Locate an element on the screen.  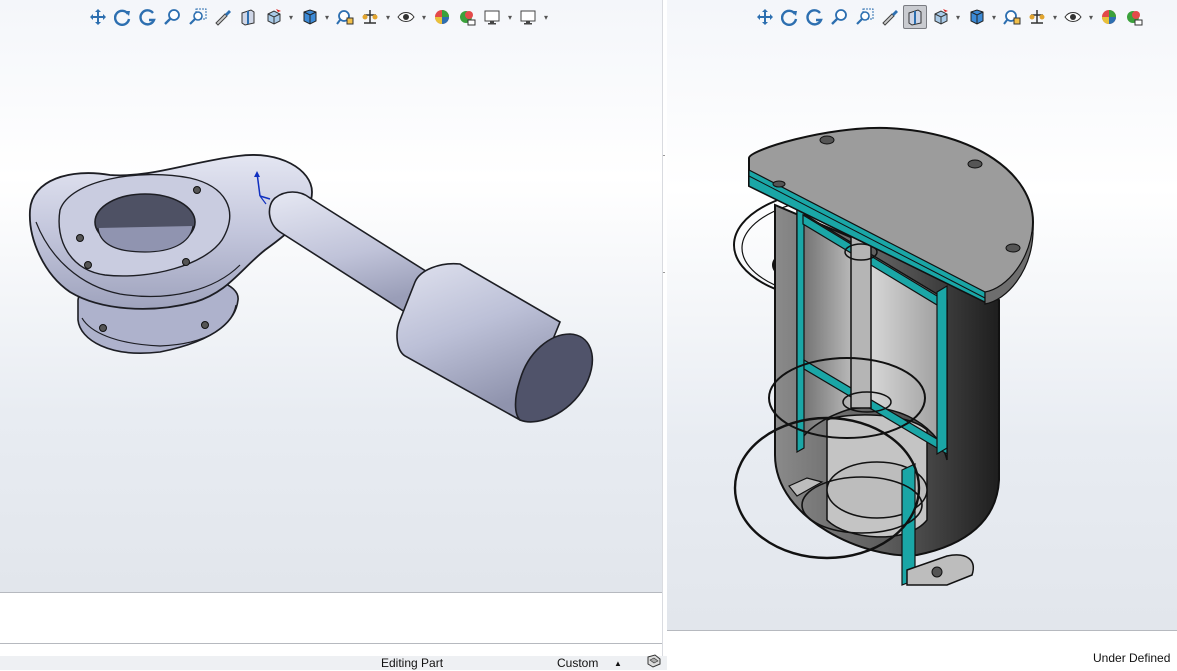
right-view-settings-button is located at coordinates (1109, 17).